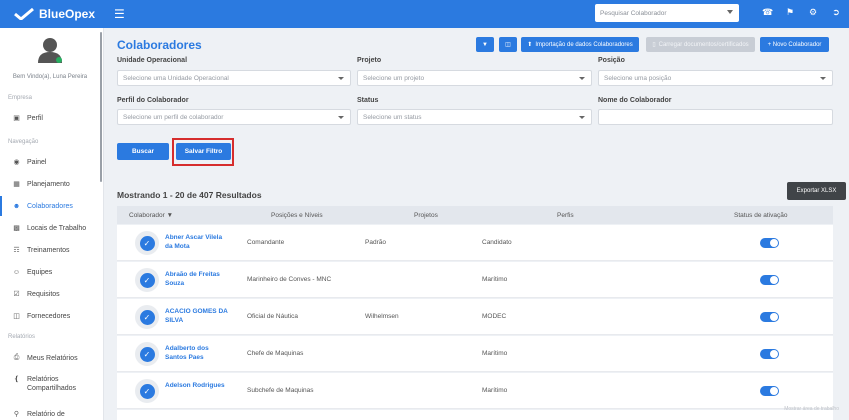 This screenshot has height=420, width=849. I want to click on share-icon: ❴, so click(16, 379).